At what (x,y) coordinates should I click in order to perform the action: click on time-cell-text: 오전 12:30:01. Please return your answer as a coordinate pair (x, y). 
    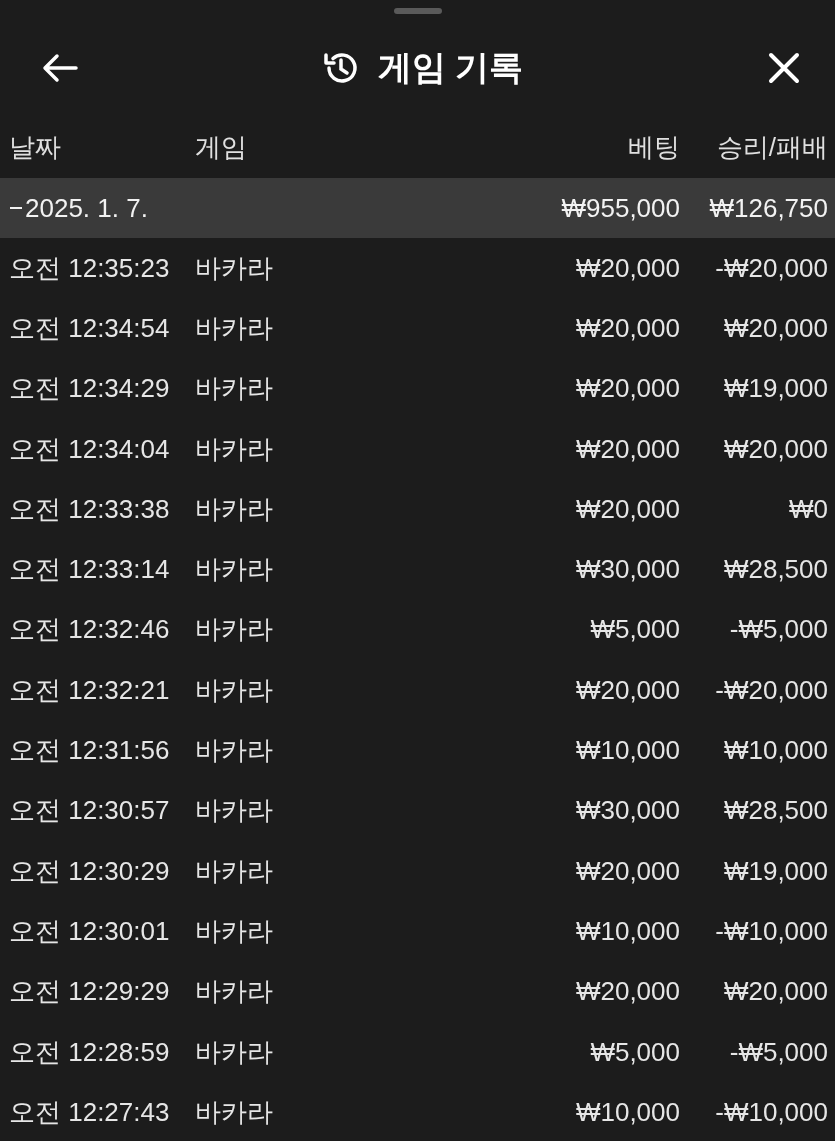
    Looking at the image, I should click on (90, 931).